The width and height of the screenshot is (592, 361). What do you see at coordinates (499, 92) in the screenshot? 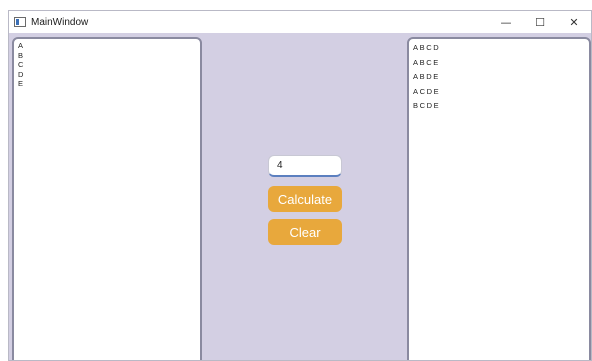
I see `list-item: ACDE` at bounding box center [499, 92].